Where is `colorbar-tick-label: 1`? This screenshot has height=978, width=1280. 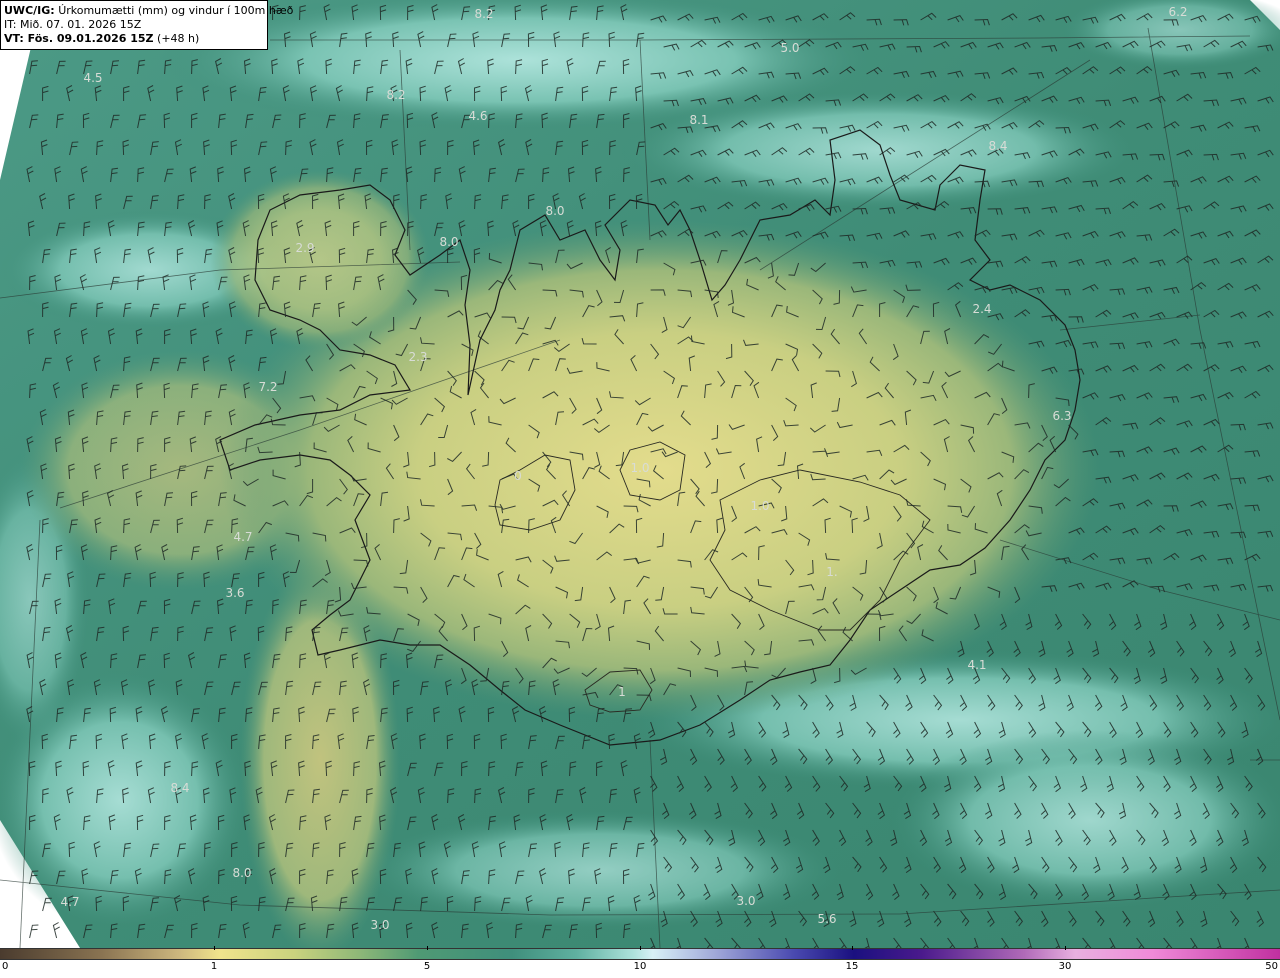
colorbar-tick-label: 1 is located at coordinates (214, 966).